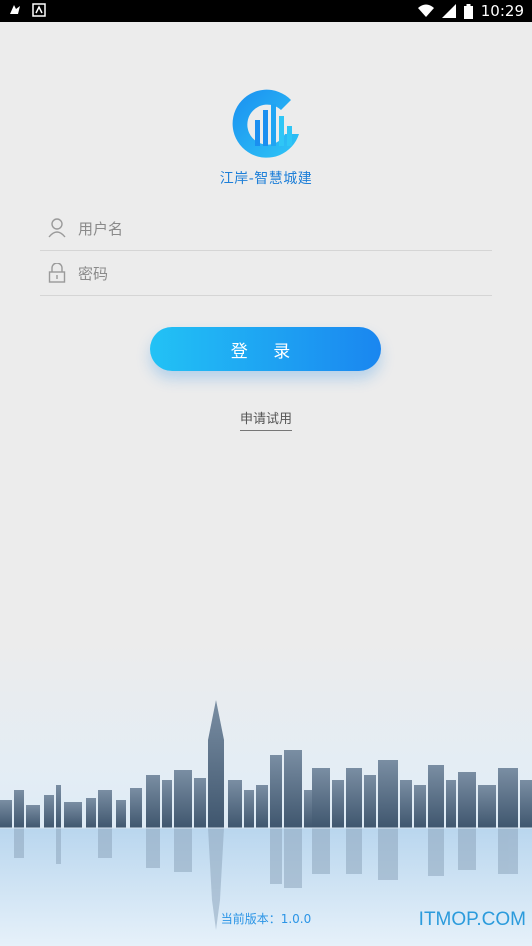 The height and width of the screenshot is (946, 532). Describe the element at coordinates (425, 10) in the screenshot. I see `wifi-icon` at that location.